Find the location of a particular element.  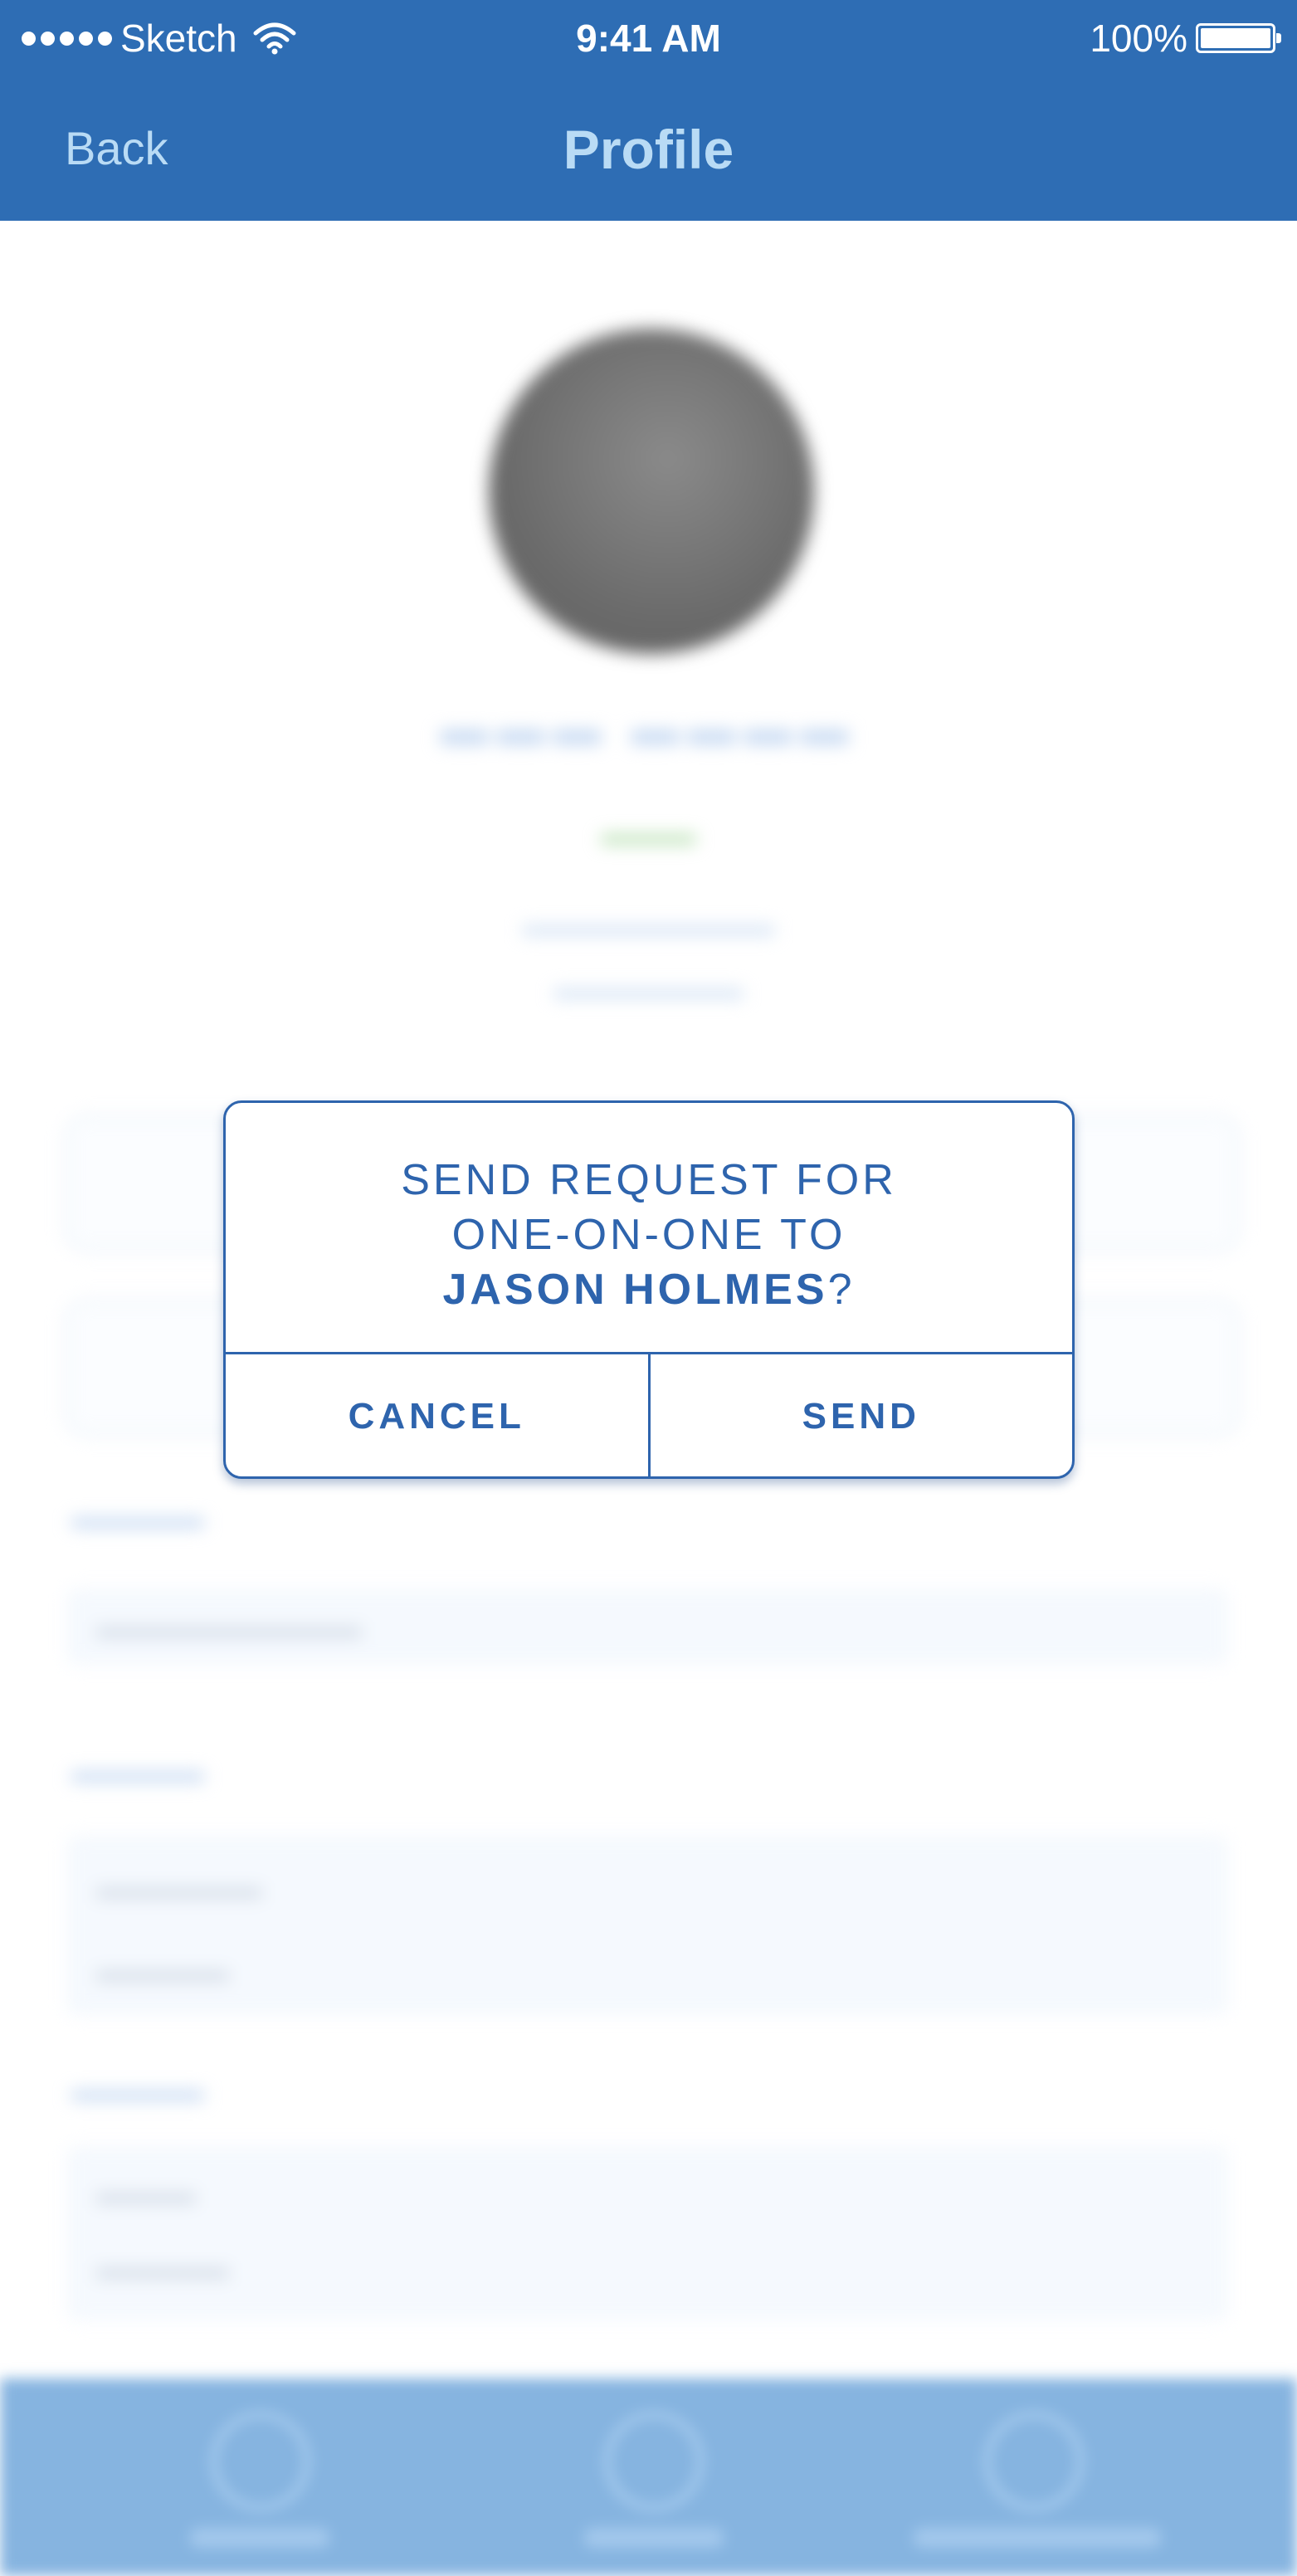

dialog-line-1: SEND REQUEST FOR is located at coordinates (649, 1180).